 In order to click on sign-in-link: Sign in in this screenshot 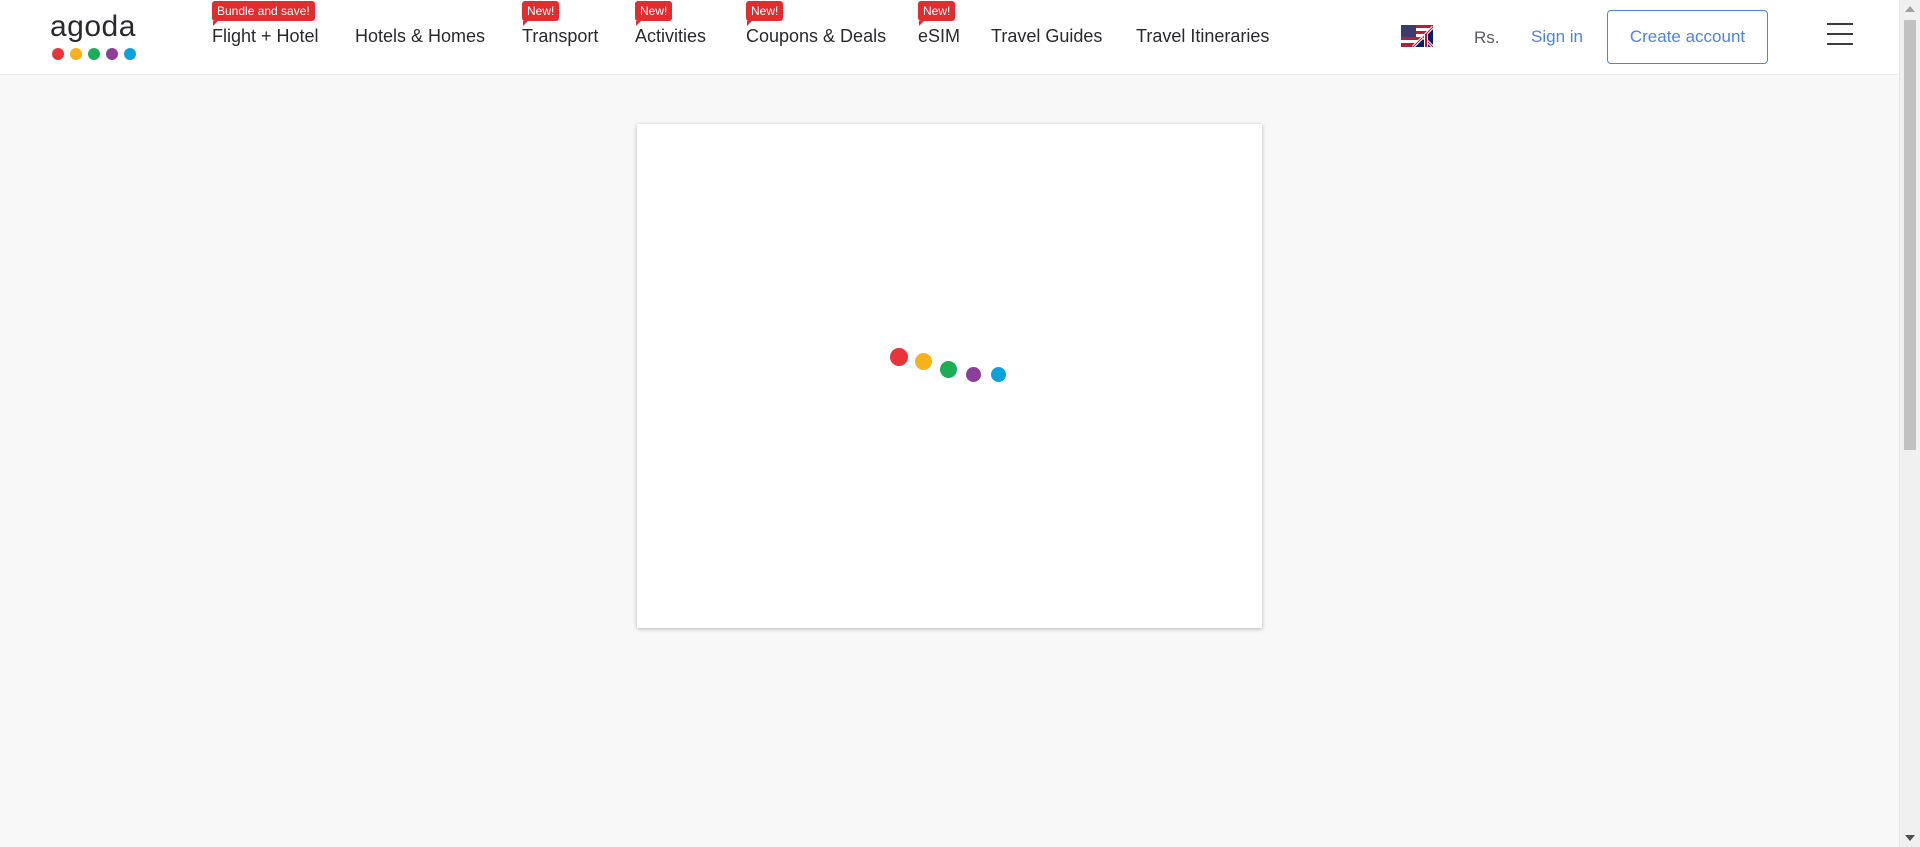, I will do `click(1557, 37)`.